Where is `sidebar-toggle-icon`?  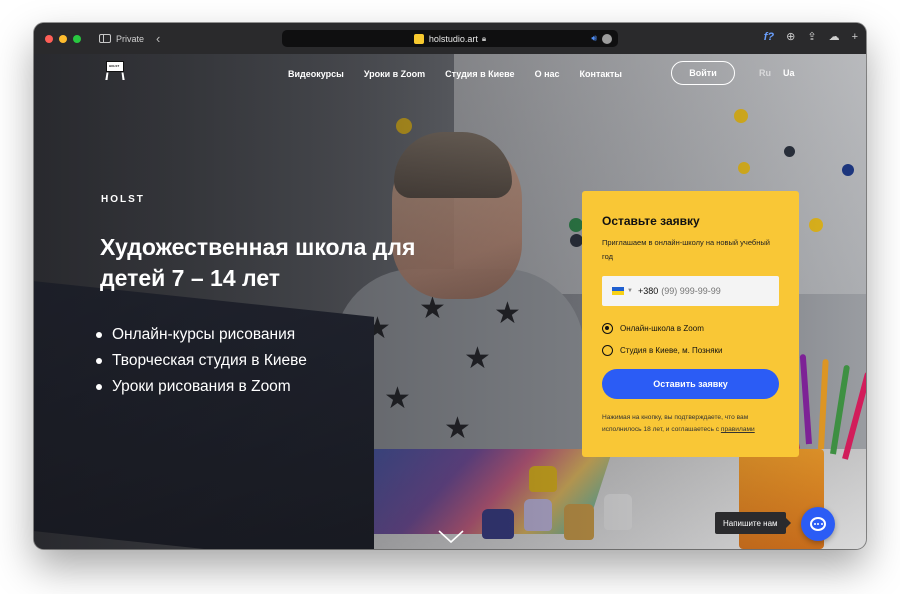 sidebar-toggle-icon is located at coordinates (105, 38).